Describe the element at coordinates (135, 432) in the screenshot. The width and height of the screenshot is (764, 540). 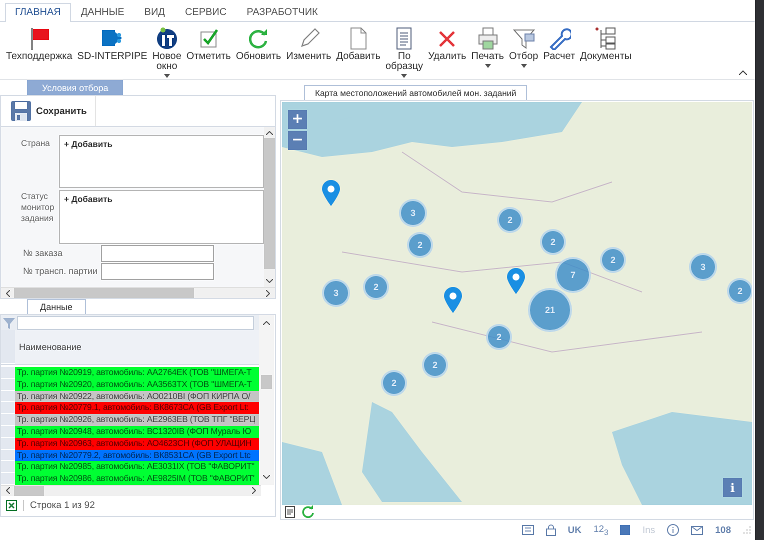
I see `table-cell: Тр. партия №20948, автомобиль: ВС1320ІВ (ФОП Мураль Ю` at that location.